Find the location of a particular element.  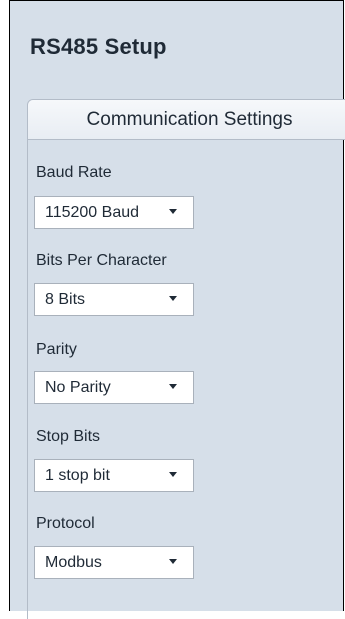

stop-bits-select: 1 stop bit is located at coordinates (114, 475).